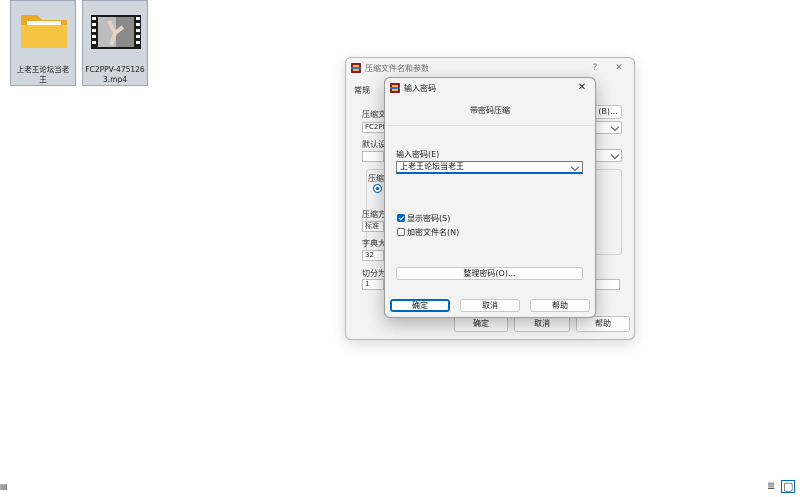 This screenshot has width=800, height=497. I want to click on split-volume-field: 1, so click(373, 284).